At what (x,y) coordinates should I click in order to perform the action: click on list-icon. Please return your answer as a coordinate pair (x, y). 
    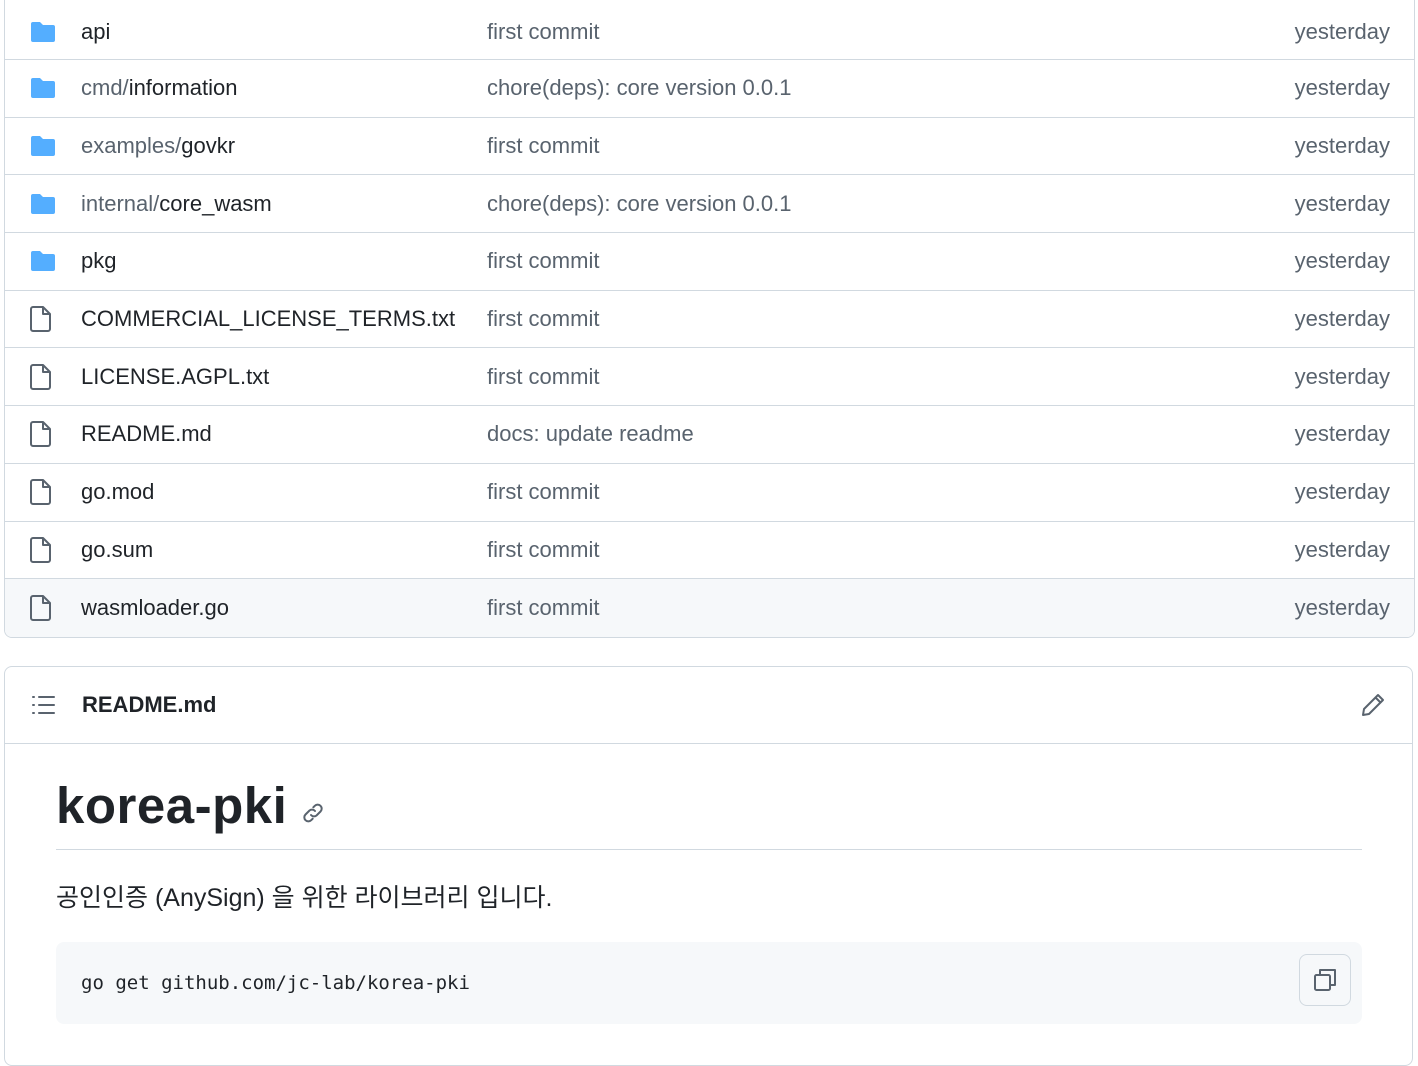
    Looking at the image, I should click on (44, 705).